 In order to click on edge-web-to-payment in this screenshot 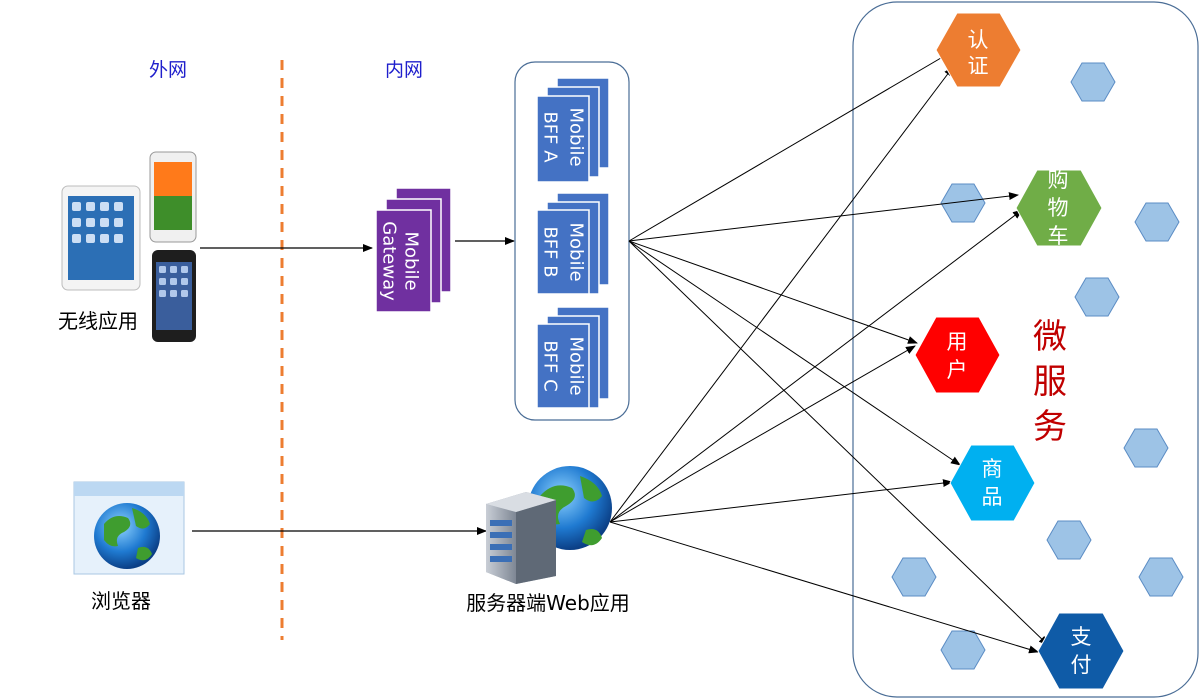, I will do `click(824, 587)`.